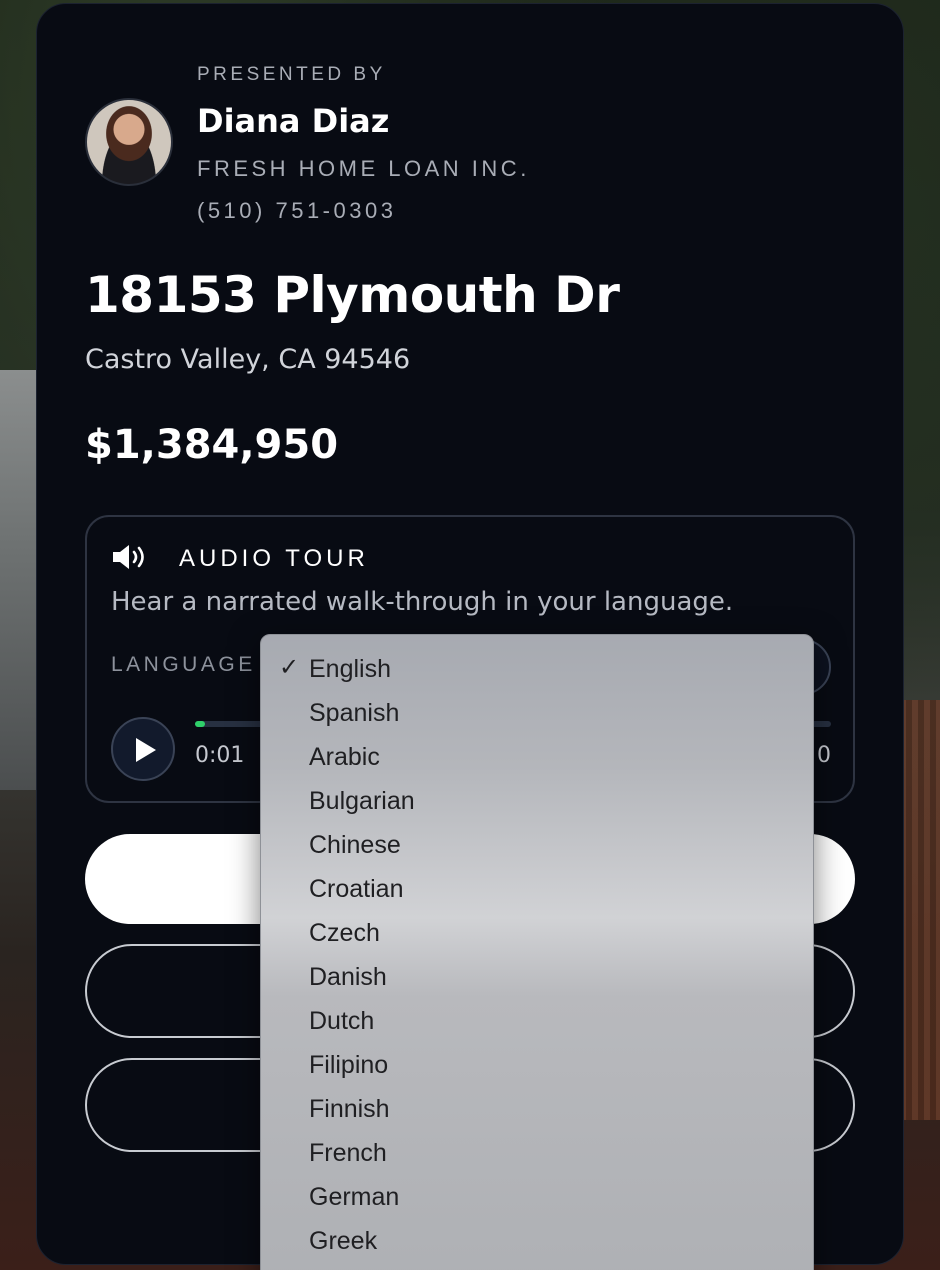  I want to click on avatar, so click(129, 142).